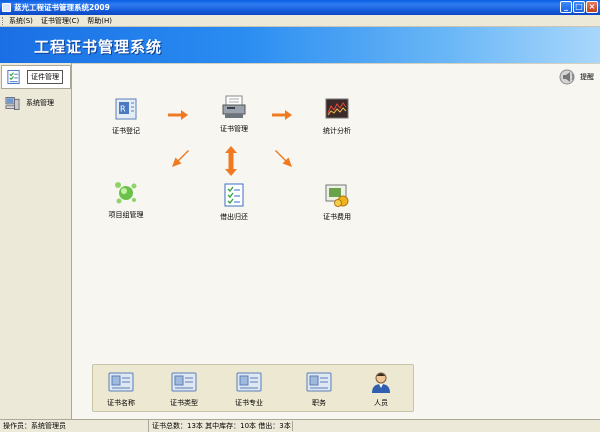 The image size is (600, 432). I want to click on module-fees: 证书费用, so click(337, 202).